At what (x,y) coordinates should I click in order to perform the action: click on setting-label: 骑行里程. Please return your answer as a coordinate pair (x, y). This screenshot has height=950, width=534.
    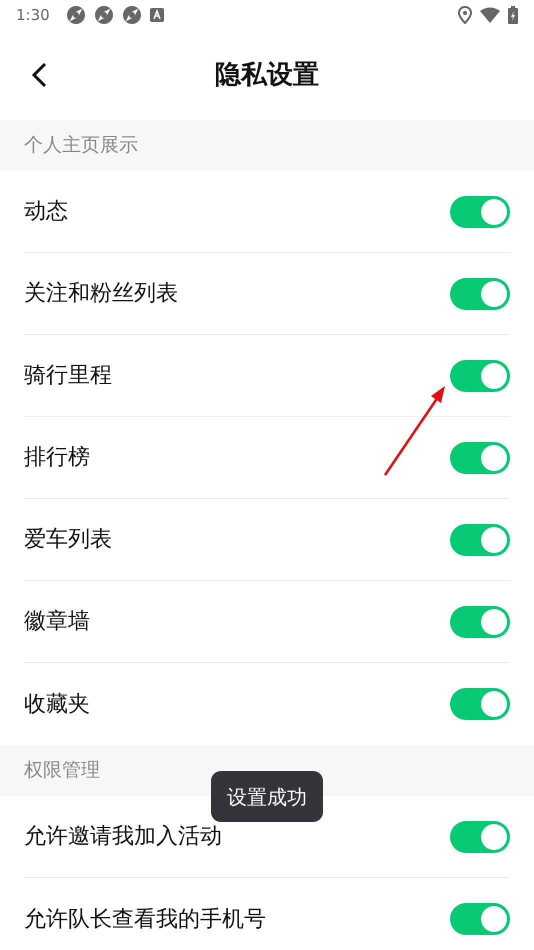
    Looking at the image, I should click on (68, 376).